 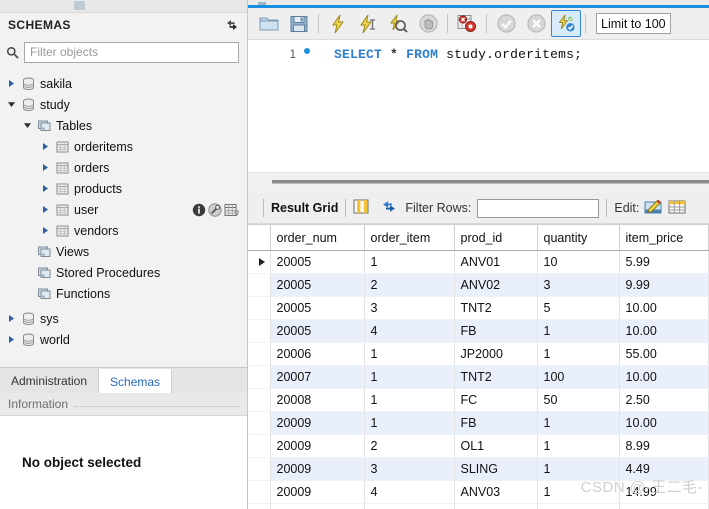 I want to click on cell-item-price: 5.99, so click(x=664, y=262).